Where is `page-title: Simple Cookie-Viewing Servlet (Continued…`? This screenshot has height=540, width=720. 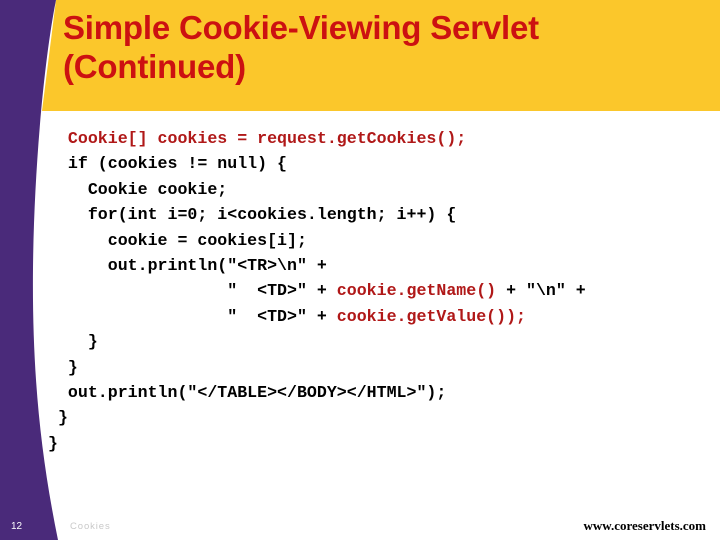 page-title: Simple Cookie-Viewing Servlet (Continued… is located at coordinates (301, 47).